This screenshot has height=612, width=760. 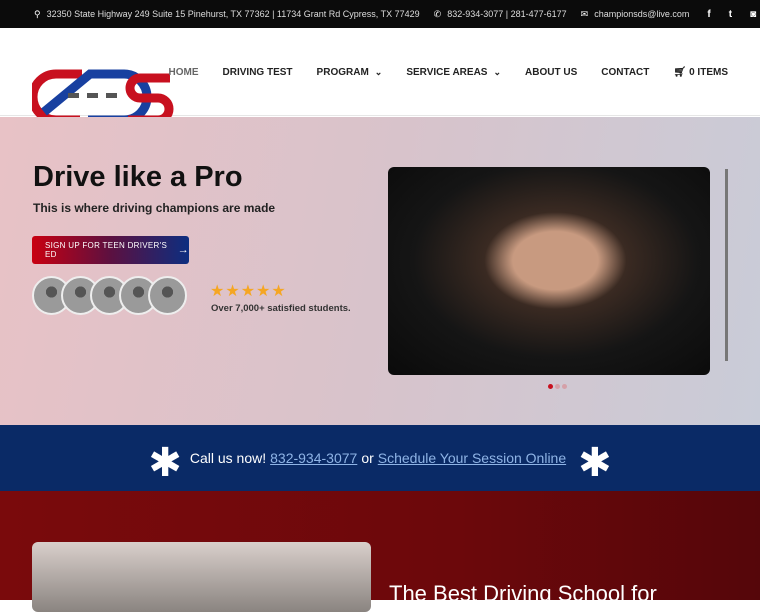 I want to click on nav-home: HOME, so click(x=184, y=72).